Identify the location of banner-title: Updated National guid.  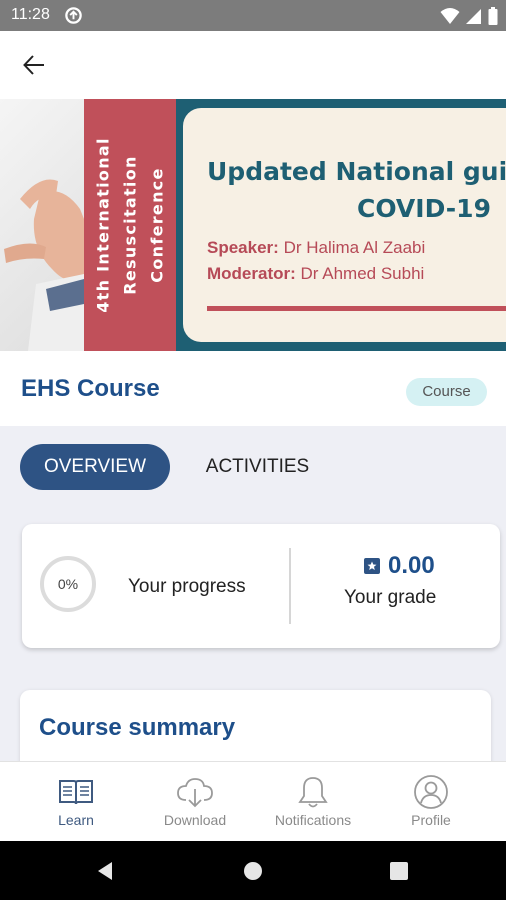
(356, 171).